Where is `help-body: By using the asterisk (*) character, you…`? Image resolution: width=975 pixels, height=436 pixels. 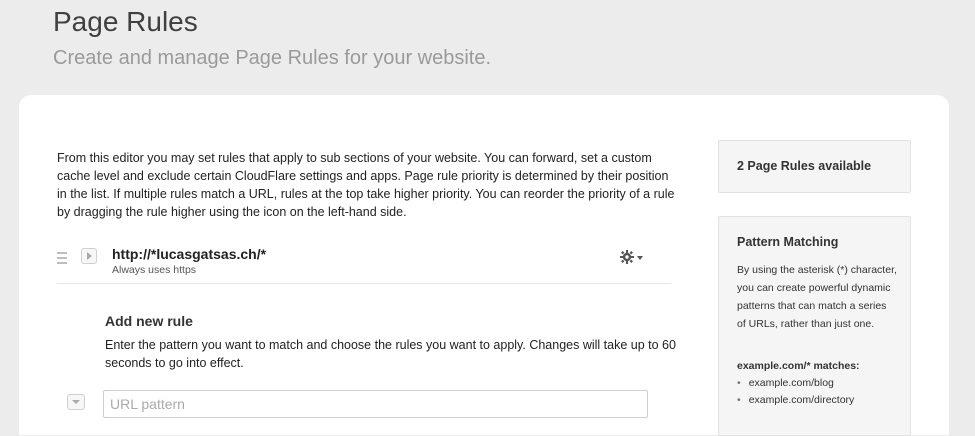 help-body: By using the asterisk (*) character, you… is located at coordinates (817, 297).